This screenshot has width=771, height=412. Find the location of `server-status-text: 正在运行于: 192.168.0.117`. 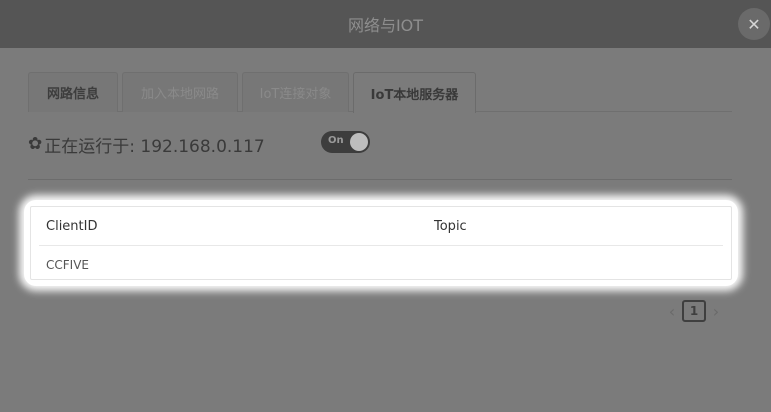

server-status-text: 正在运行于: 192.168.0.117 is located at coordinates (154, 146).